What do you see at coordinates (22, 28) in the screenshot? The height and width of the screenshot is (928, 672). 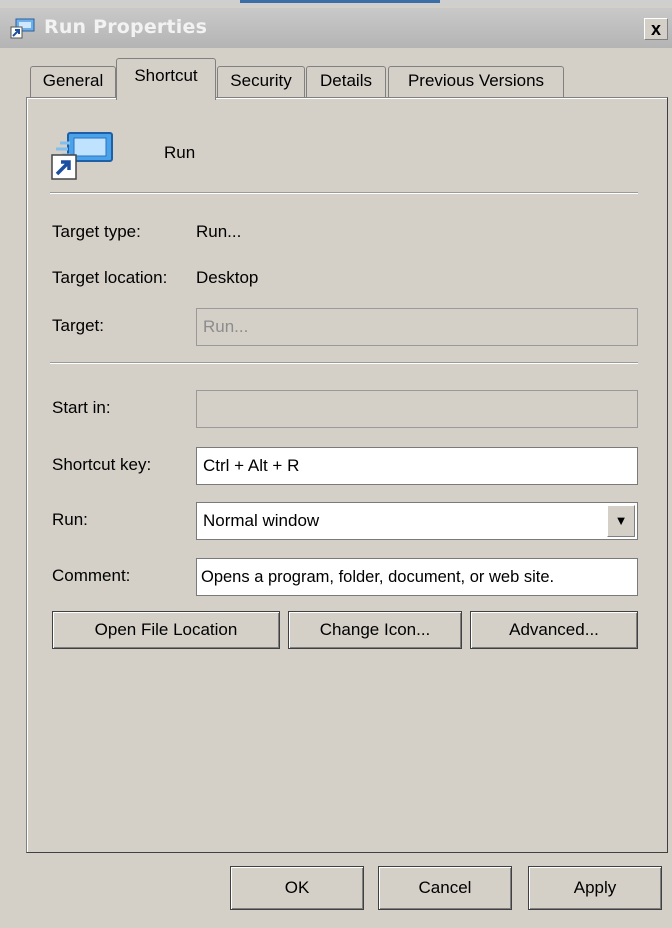 I see `shortcut-title-icon` at bounding box center [22, 28].